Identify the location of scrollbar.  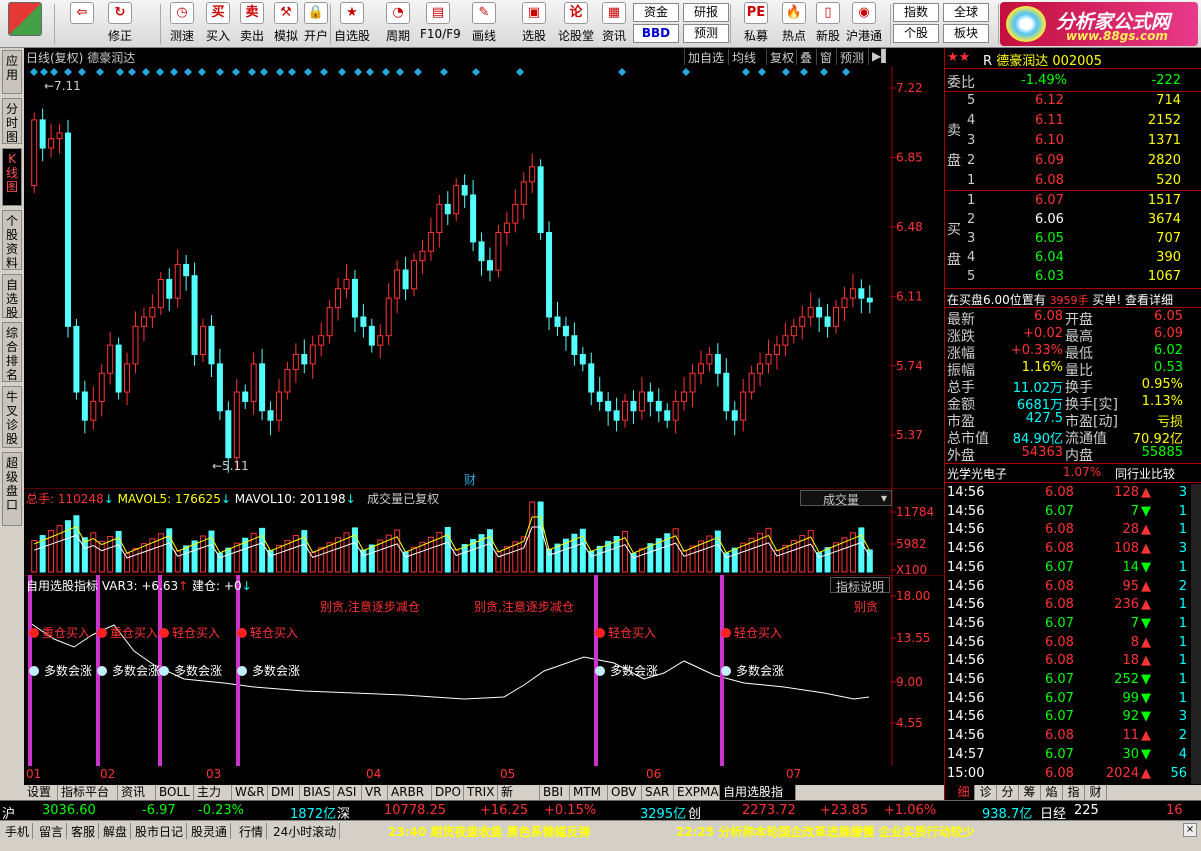
(1196, 634).